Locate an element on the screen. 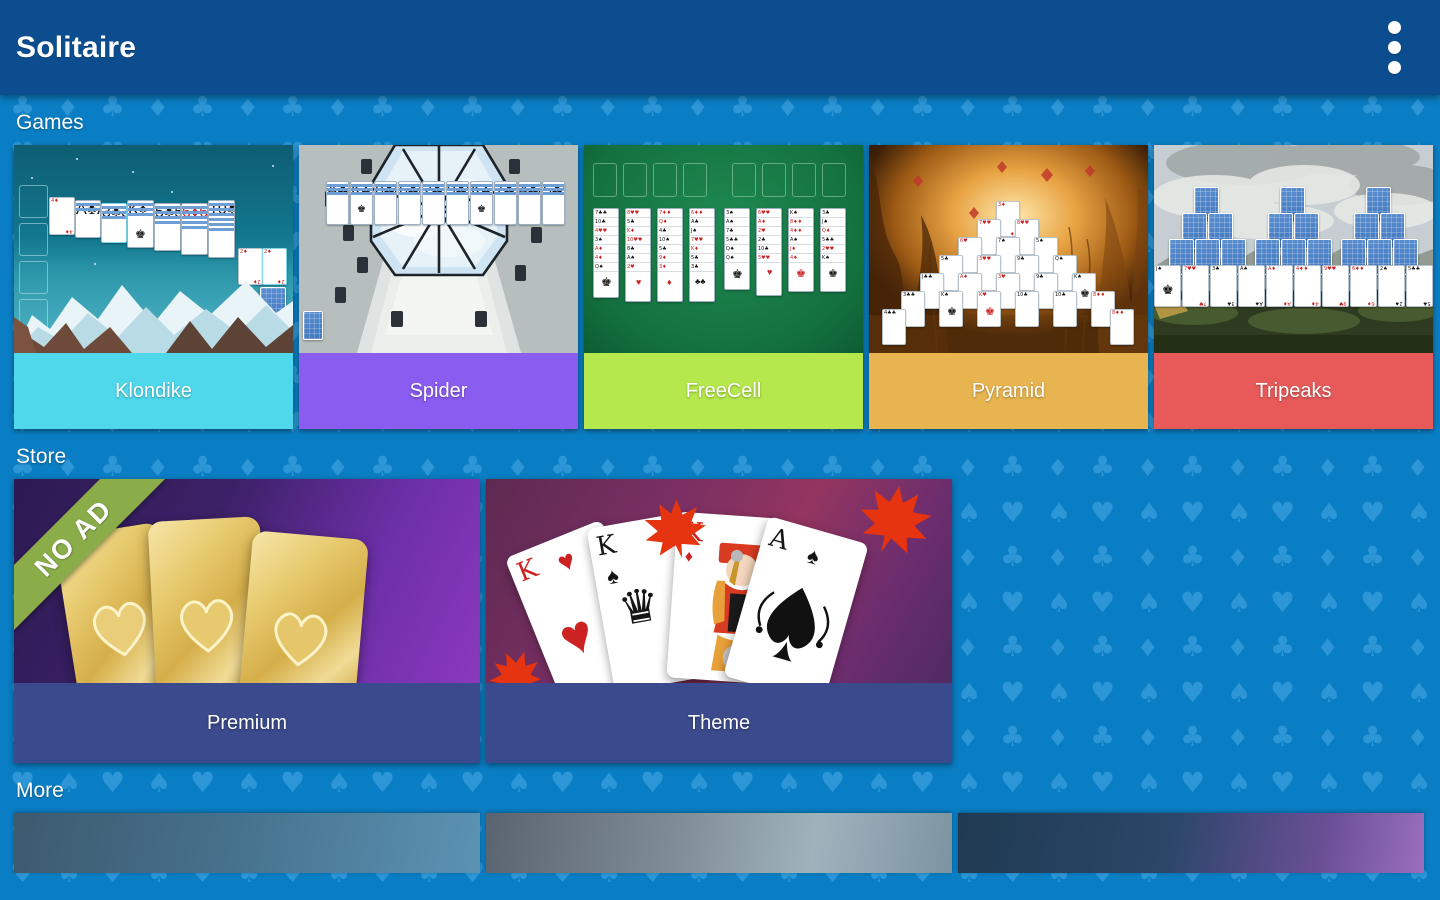 The image size is (1440, 900). theme-artwork: K ♥ ♥ K ♠ ♛ K ♦ is located at coordinates (719, 581).